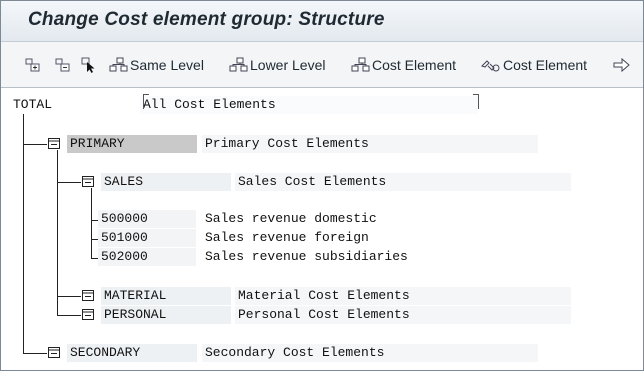 Image resolution: width=644 pixels, height=371 pixels. Describe the element at coordinates (309, 105) in the screenshot. I see `root-node-description: All Cost Elements` at that location.